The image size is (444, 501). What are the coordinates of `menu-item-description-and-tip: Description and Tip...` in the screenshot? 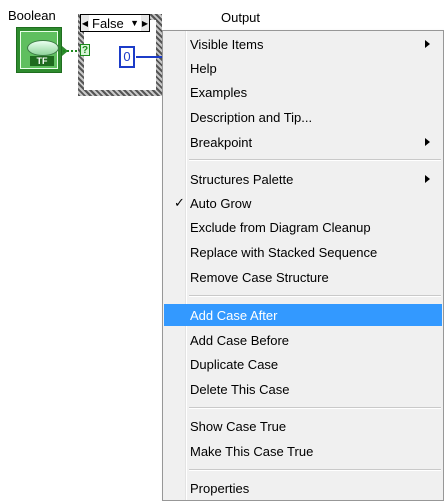 It's located at (303, 117).